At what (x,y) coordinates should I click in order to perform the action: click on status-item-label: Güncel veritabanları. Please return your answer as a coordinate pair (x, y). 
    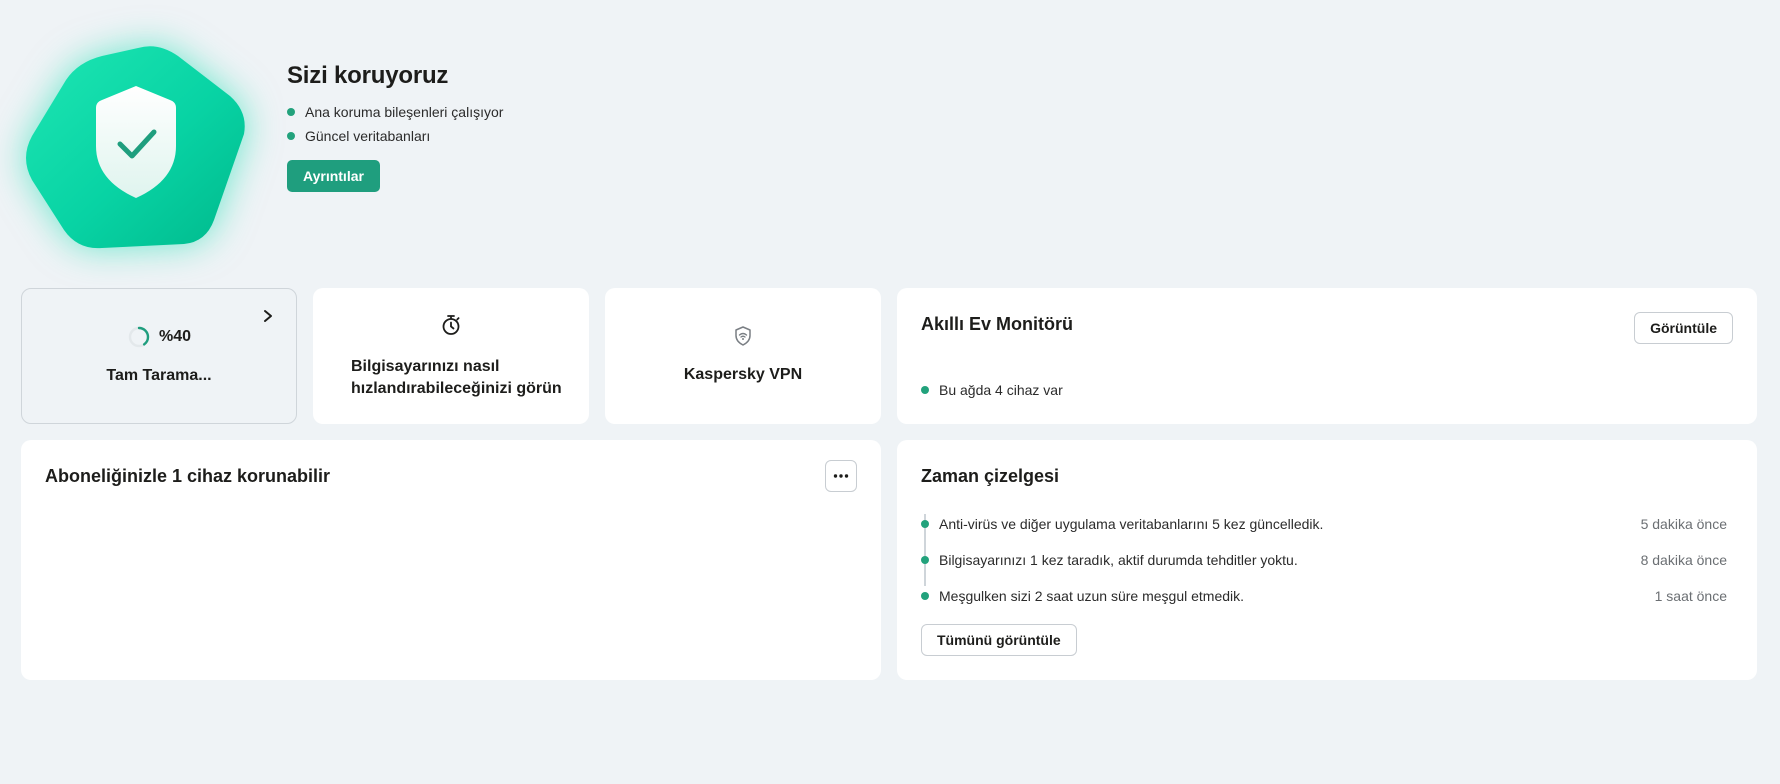
    Looking at the image, I should click on (368, 136).